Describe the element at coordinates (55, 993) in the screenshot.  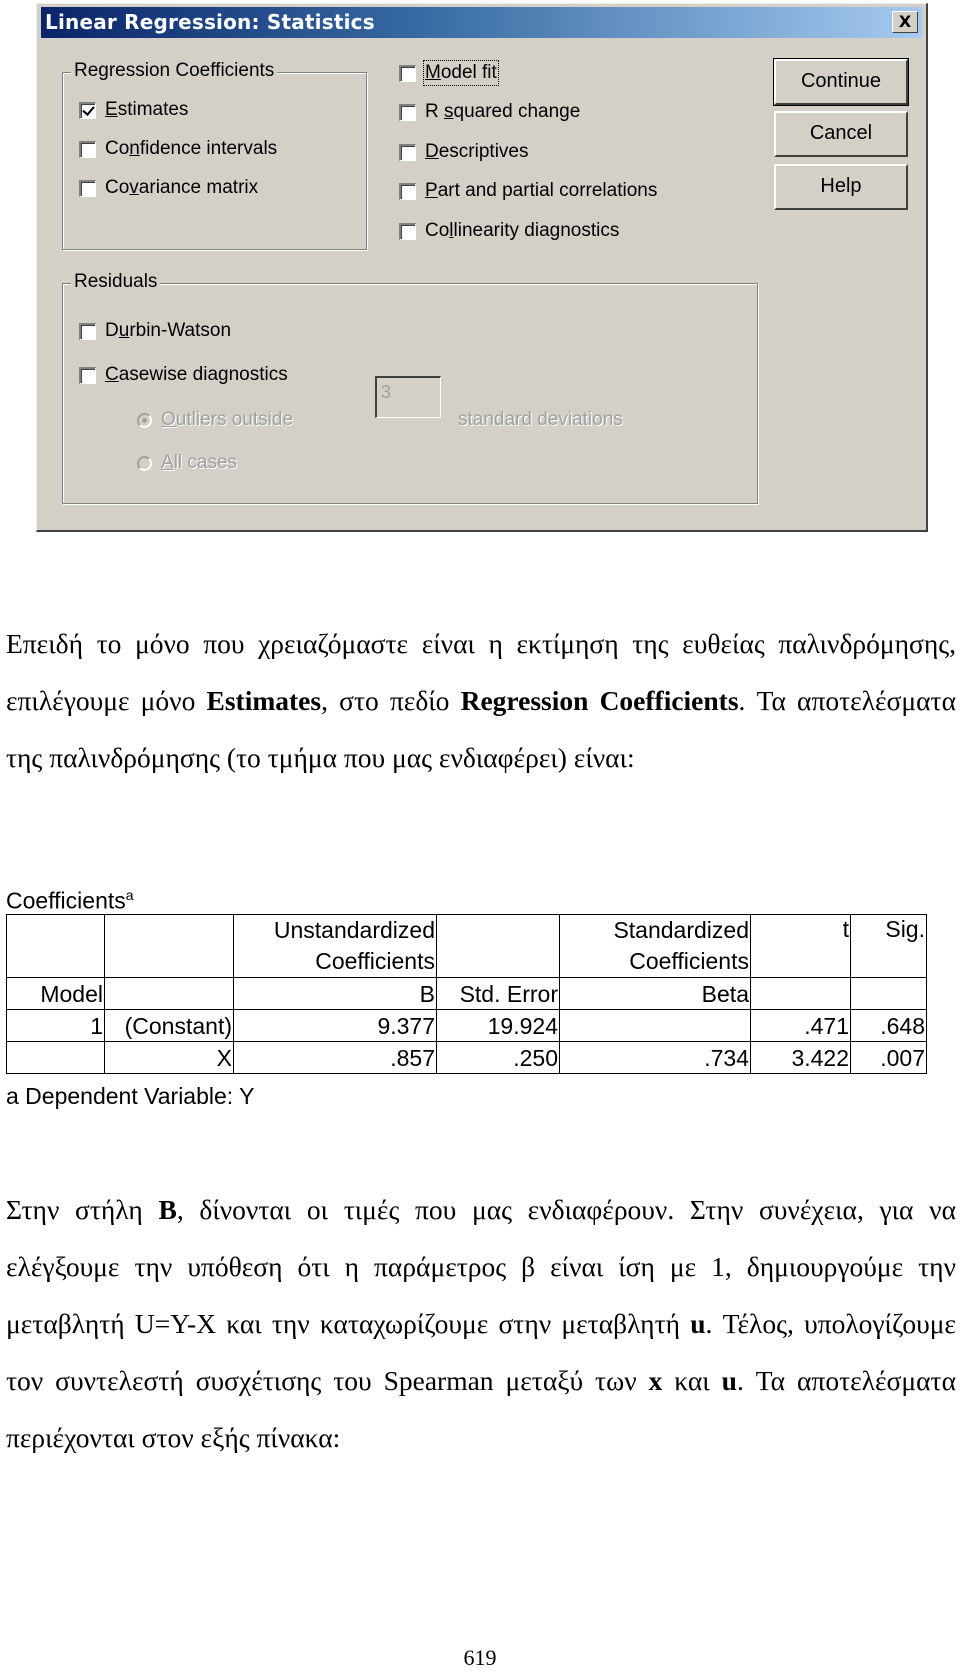
I see `header-cell-model: Model` at that location.